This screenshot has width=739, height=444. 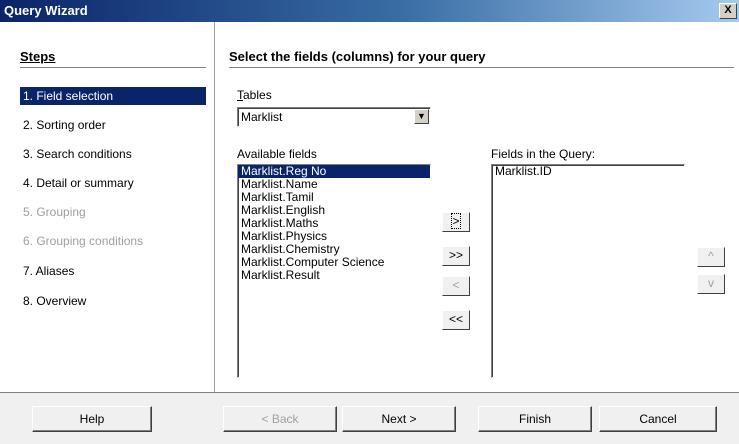 What do you see at coordinates (262, 117) in the screenshot?
I see `tables-dropdown-value: Marklist` at bounding box center [262, 117].